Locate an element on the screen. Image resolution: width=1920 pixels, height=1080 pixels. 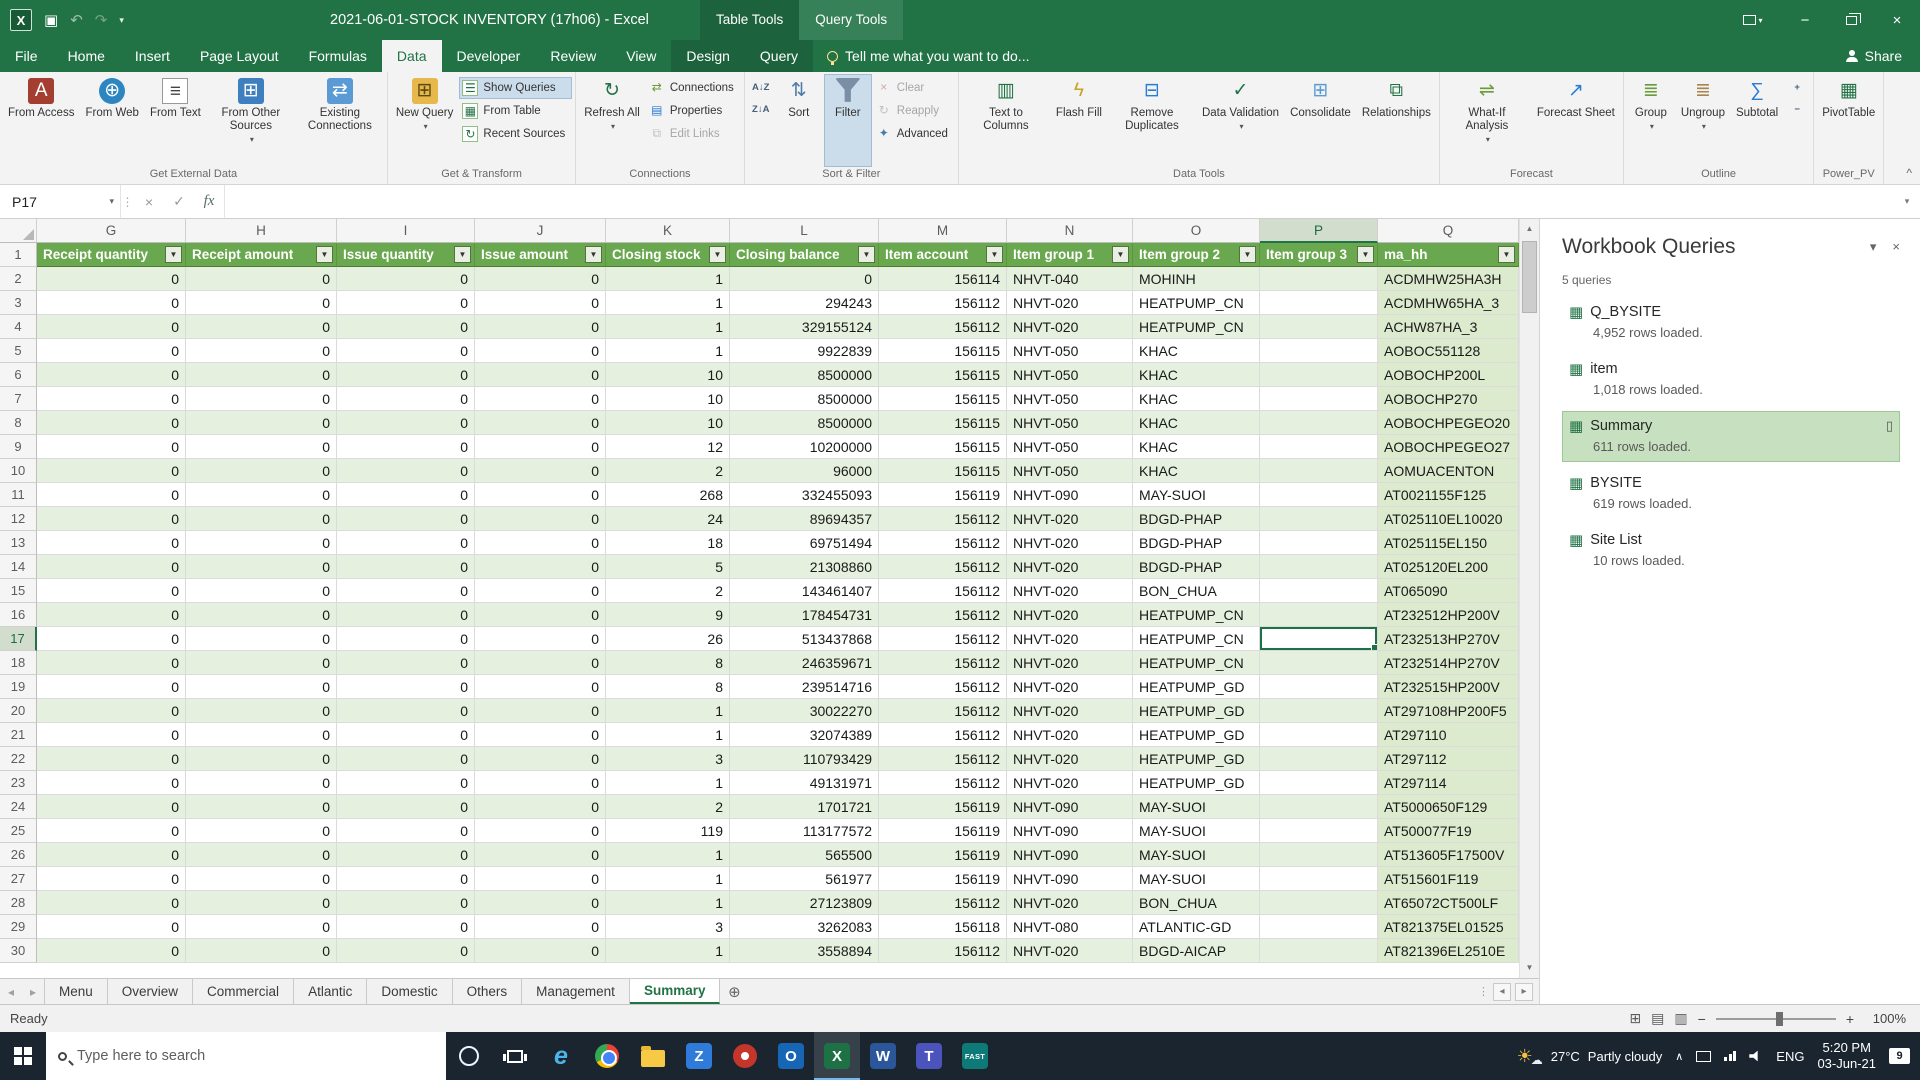
cell-P27 is located at coordinates (1319, 879).